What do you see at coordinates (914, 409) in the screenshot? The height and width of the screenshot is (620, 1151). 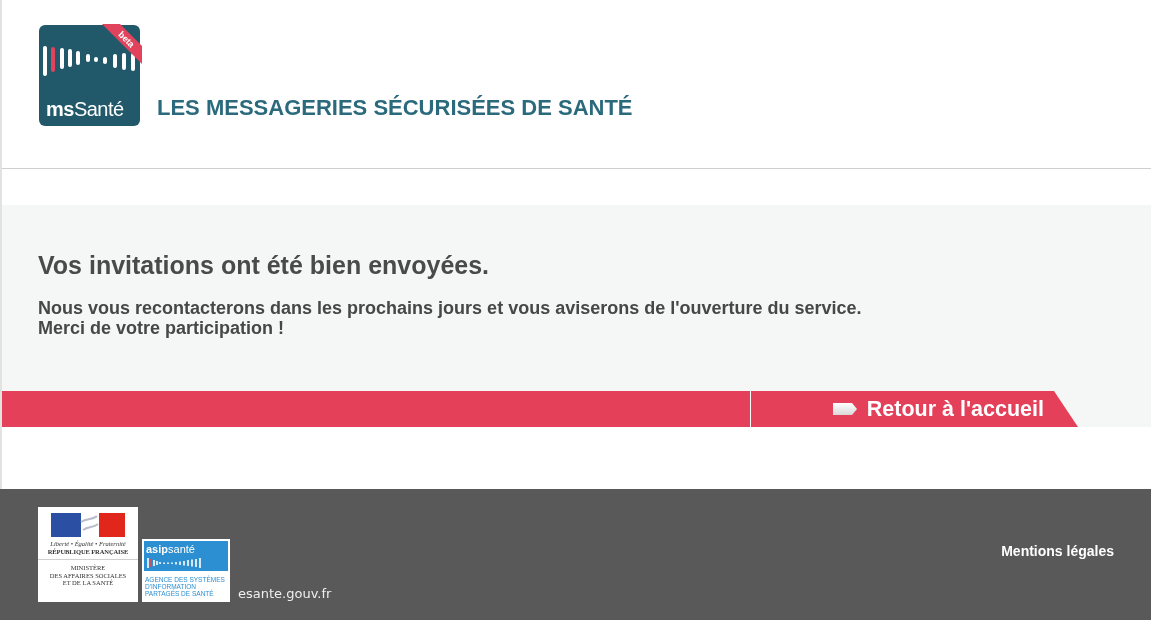 I see `home-button: Retour à l'accueil` at bounding box center [914, 409].